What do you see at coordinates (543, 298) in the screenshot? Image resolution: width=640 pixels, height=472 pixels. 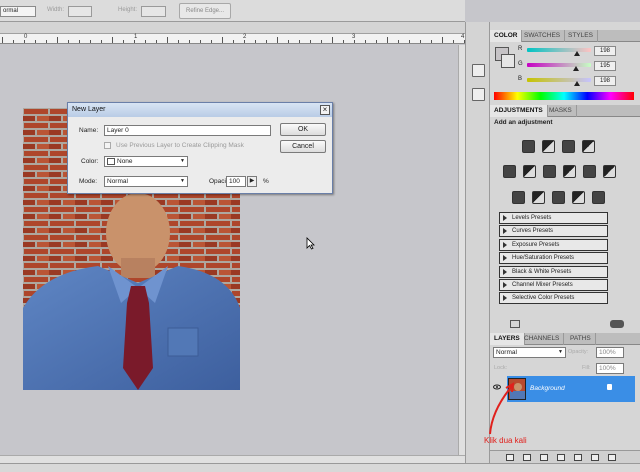 I see `preset-label: Selective Color Presets` at bounding box center [543, 298].